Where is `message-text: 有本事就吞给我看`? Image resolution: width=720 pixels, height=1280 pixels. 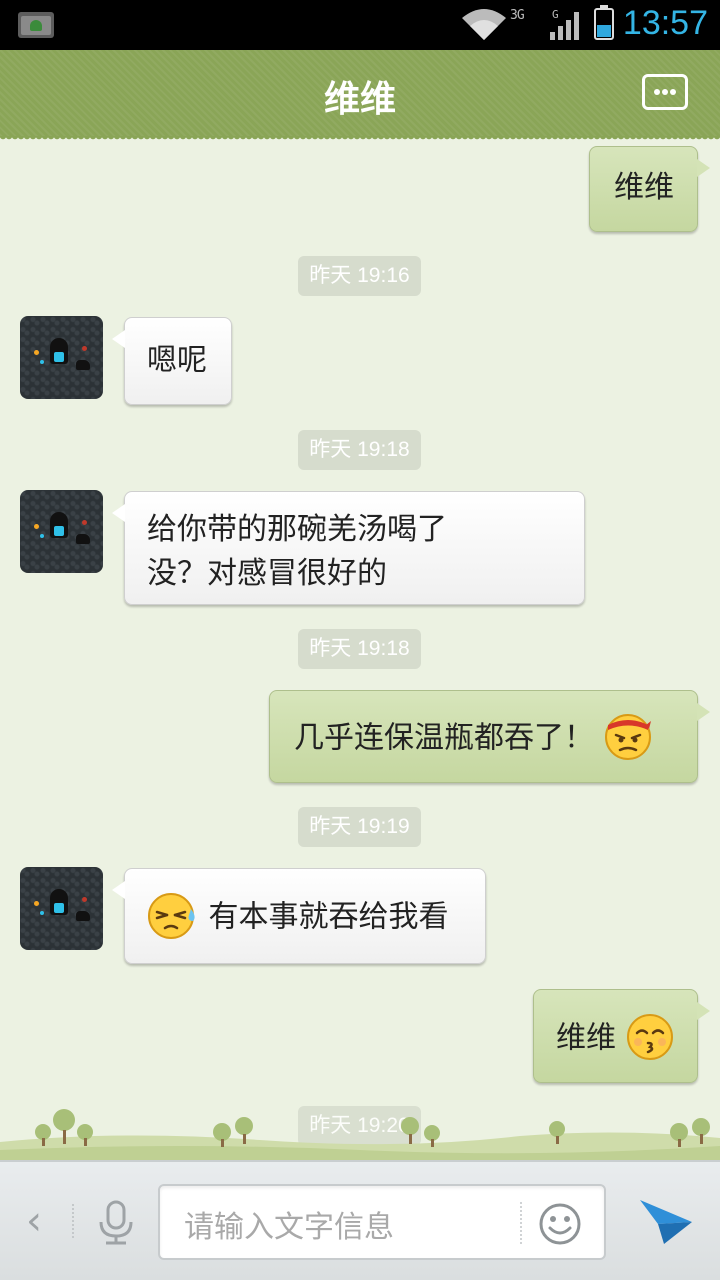
message-text: 有本事就吞给我看 is located at coordinates (328, 917).